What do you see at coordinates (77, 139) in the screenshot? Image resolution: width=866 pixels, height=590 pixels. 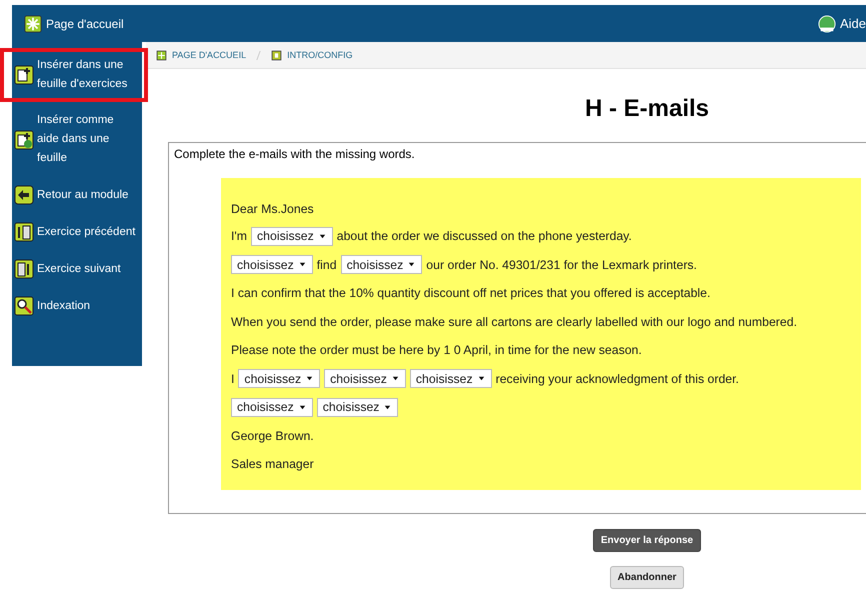 I see `sidebar-item: Insérer comme aide dans une feuille` at bounding box center [77, 139].